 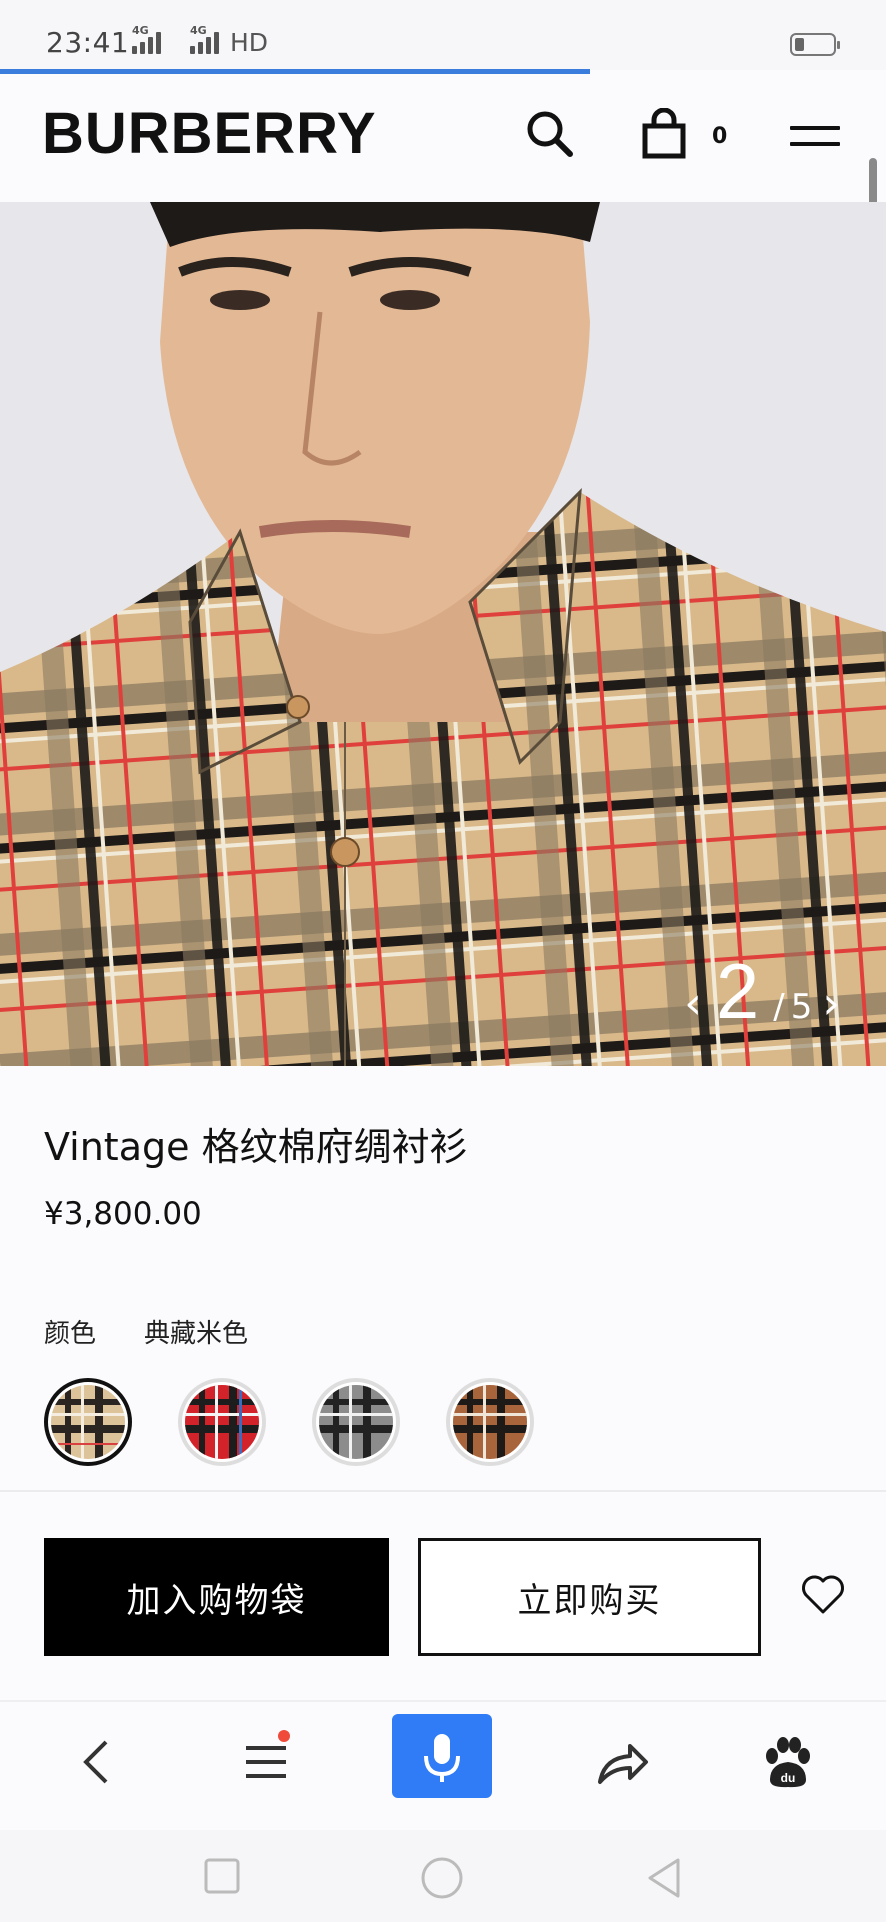 I want to click on browser-toolbar: du, so click(x=443, y=1765).